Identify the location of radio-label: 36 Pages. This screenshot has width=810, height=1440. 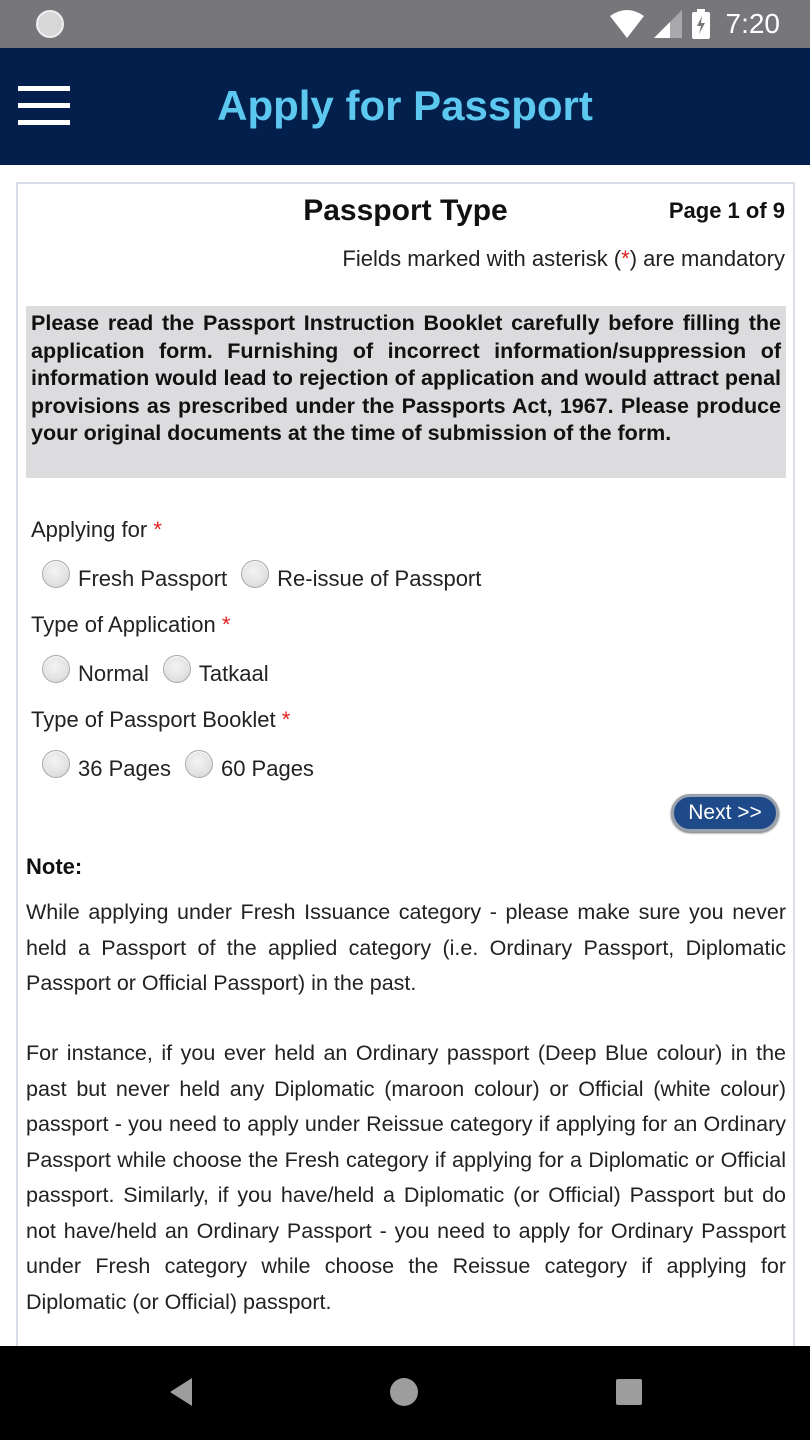
(124, 768).